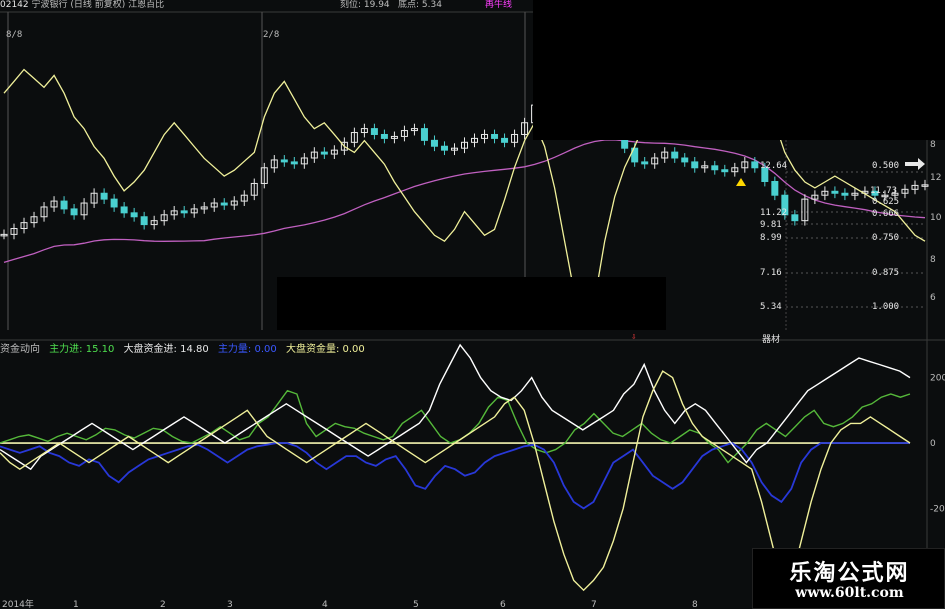 The image size is (945, 609). I want to click on x-tick-6: 6, so click(503, 604).